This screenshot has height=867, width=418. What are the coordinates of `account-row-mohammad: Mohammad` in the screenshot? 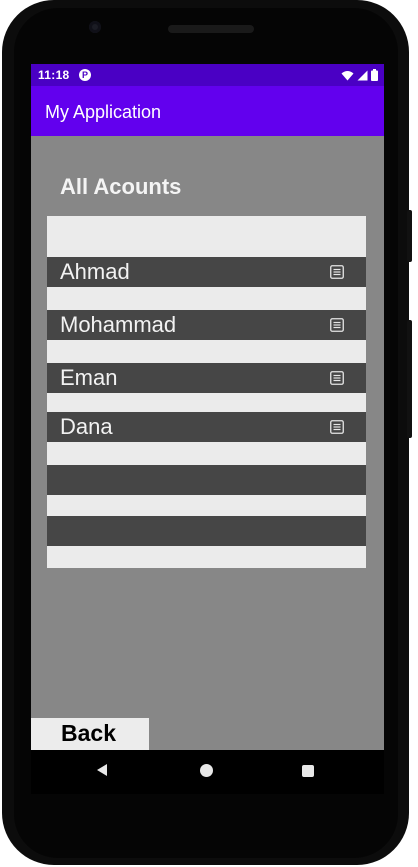 It's located at (206, 325).